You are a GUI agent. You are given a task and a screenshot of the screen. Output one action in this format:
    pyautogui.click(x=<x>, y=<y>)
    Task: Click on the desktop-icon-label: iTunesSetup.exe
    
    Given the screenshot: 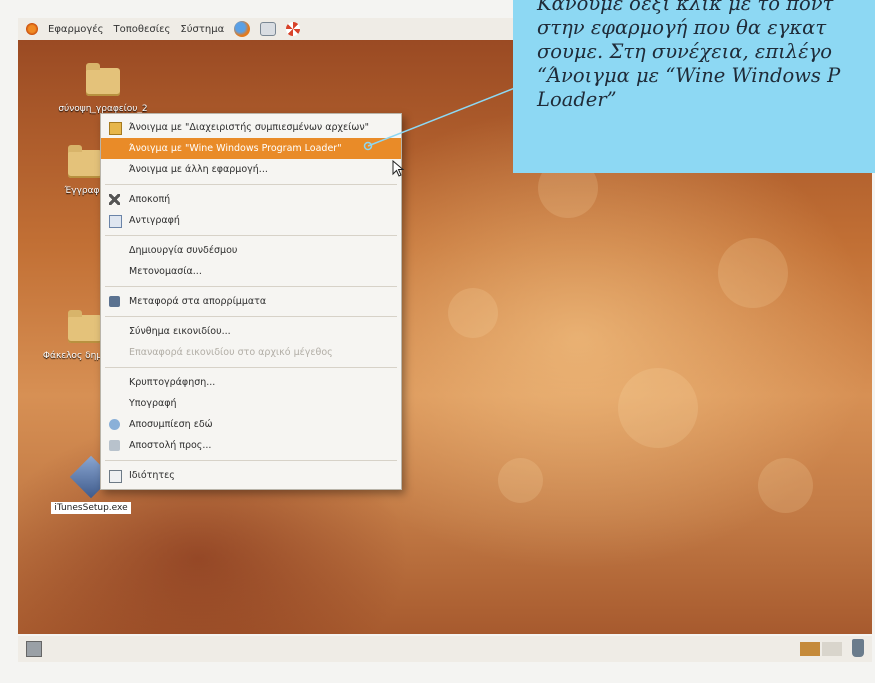 What is the action you would take?
    pyautogui.click(x=91, y=508)
    